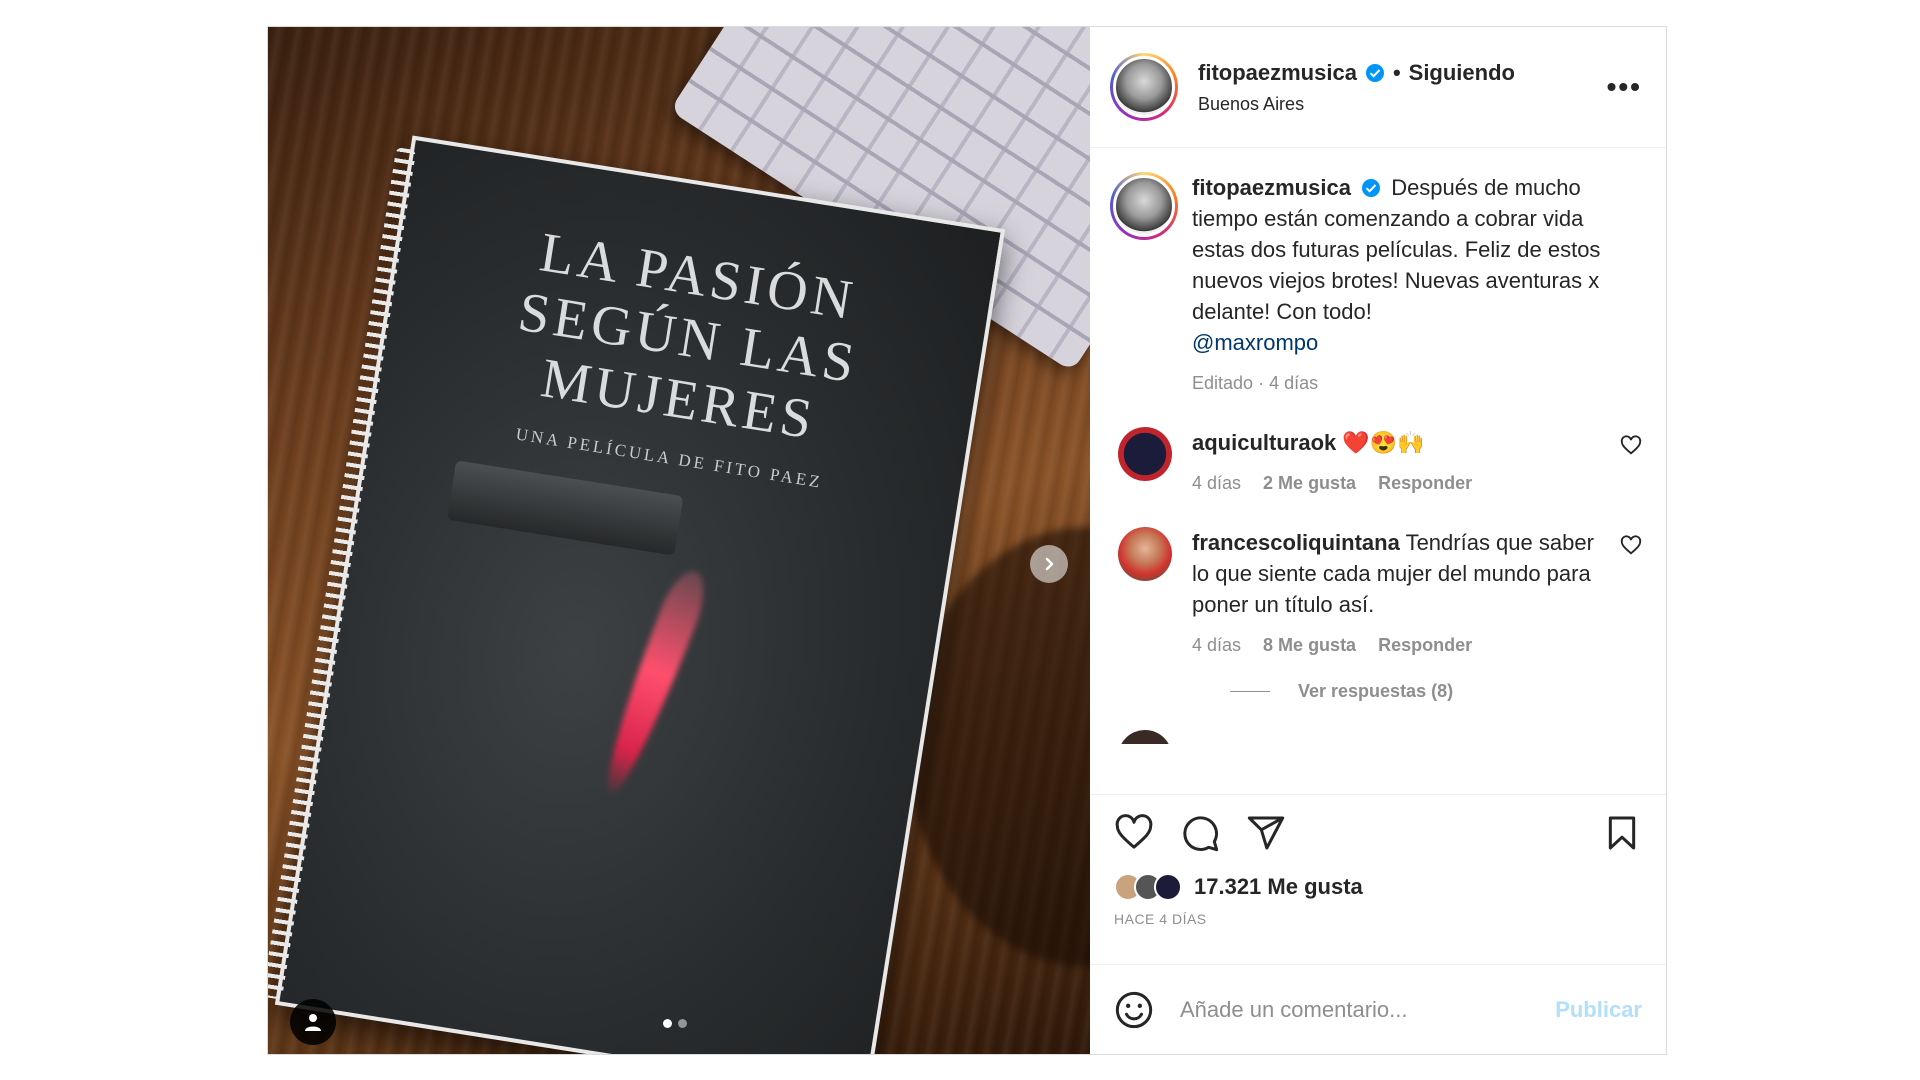 The width and height of the screenshot is (1920, 1080). Describe the element at coordinates (1622, 833) in the screenshot. I see `save-bookmark-icon` at that location.